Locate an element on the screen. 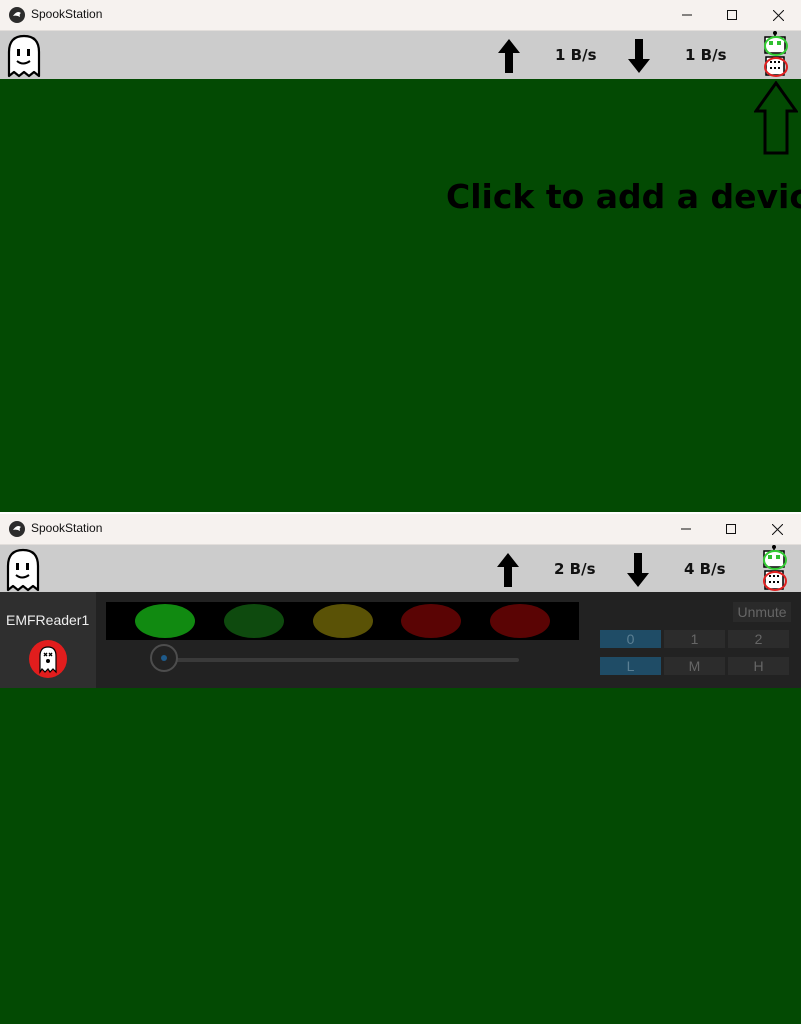  download-rate: 1 B/s is located at coordinates (706, 55).